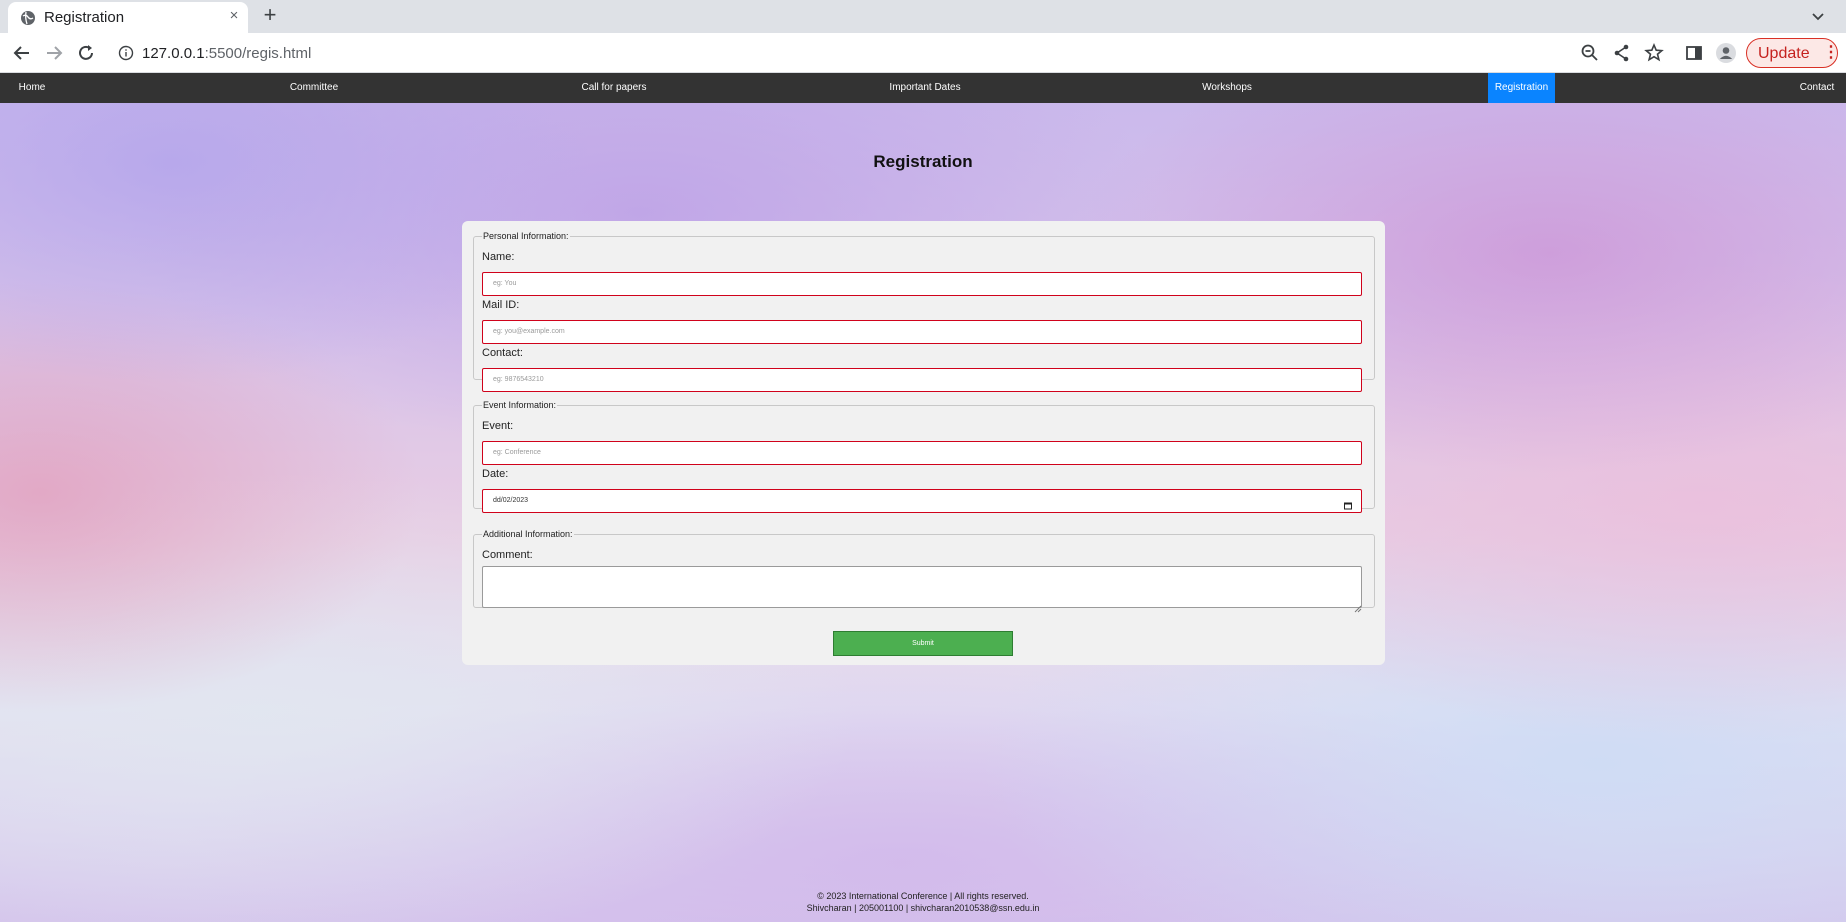 The width and height of the screenshot is (1846, 922). Describe the element at coordinates (498, 257) in the screenshot. I see `name-label: Name:` at that location.